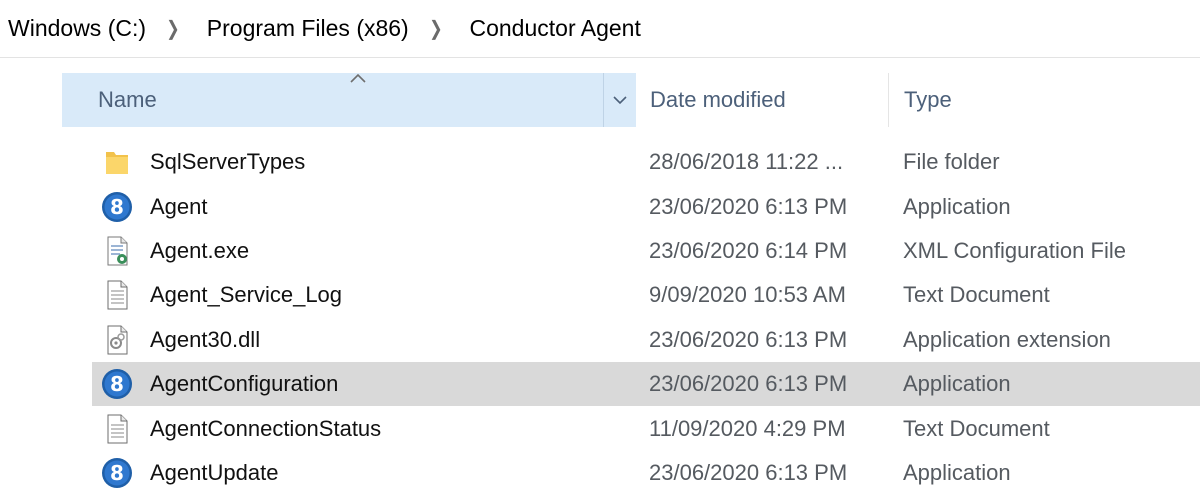  I want to click on file-type: XML Configuration File, so click(1014, 250).